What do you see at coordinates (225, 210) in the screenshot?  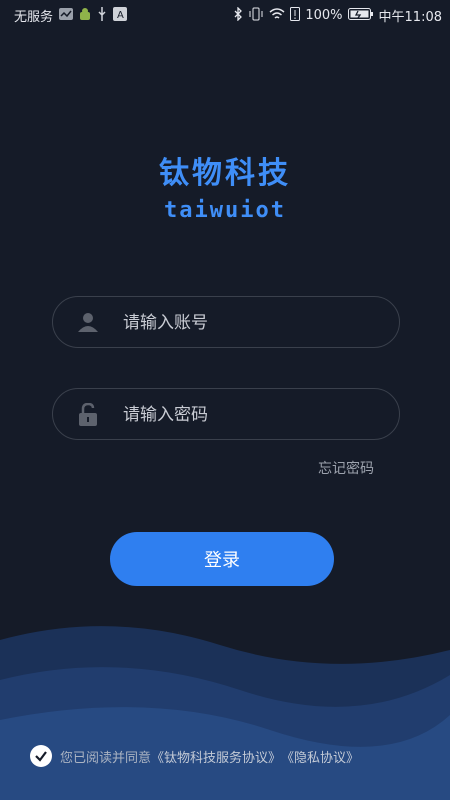 I see `brand-subtitle: taiwuiot` at bounding box center [225, 210].